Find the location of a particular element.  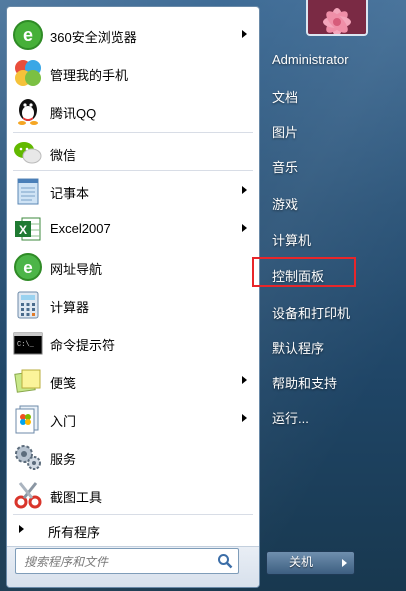

shutdown-options-button is located at coordinates (344, 563).